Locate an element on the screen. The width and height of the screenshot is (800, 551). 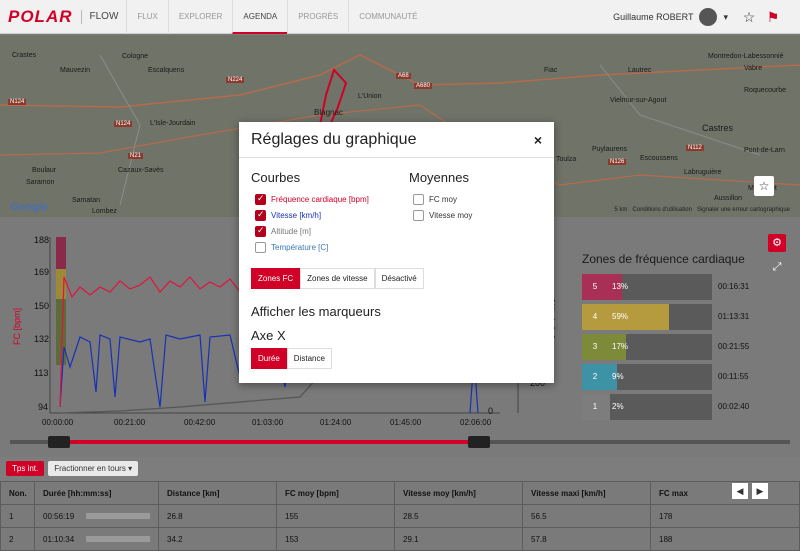
average-checkbox-row: FC moy is located at coordinates (435, 199).